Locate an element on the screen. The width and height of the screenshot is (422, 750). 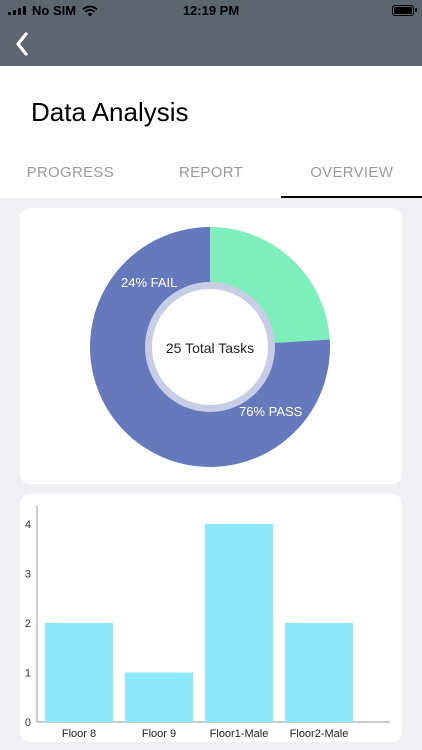
y-tick-label: 1 is located at coordinates (28, 674).